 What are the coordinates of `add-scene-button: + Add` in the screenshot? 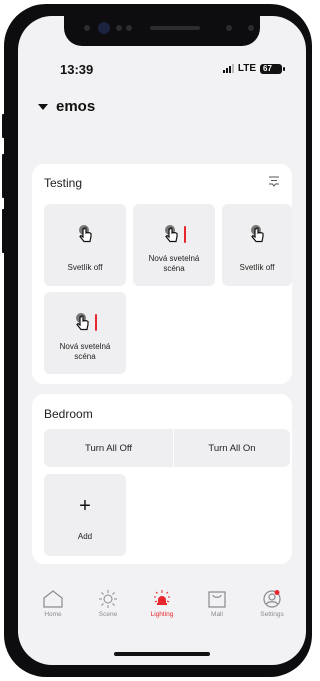 It's located at (85, 515).